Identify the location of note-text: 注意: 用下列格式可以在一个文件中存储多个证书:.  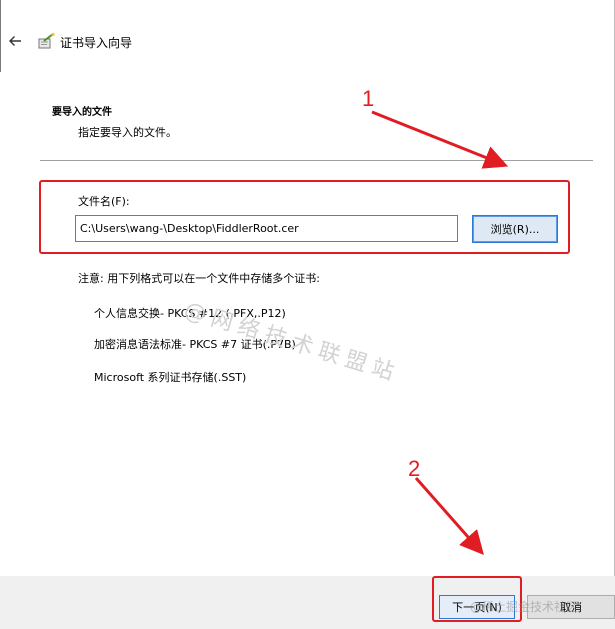
(199, 278).